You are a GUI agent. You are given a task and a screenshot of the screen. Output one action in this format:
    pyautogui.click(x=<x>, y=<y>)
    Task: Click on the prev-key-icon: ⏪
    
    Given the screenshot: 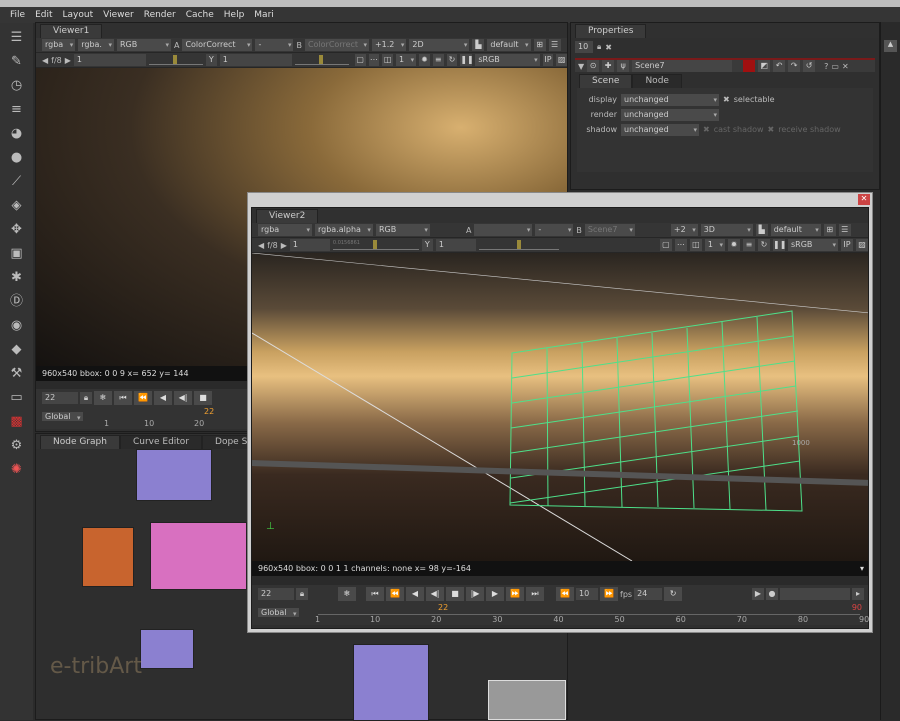 What is the action you would take?
    pyautogui.click(x=143, y=398)
    